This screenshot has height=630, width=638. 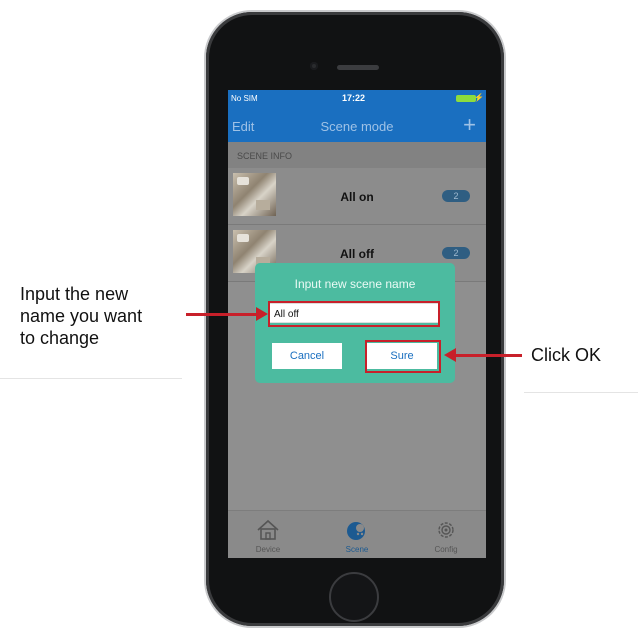 I want to click on tab-label: Scene, so click(x=357, y=549).